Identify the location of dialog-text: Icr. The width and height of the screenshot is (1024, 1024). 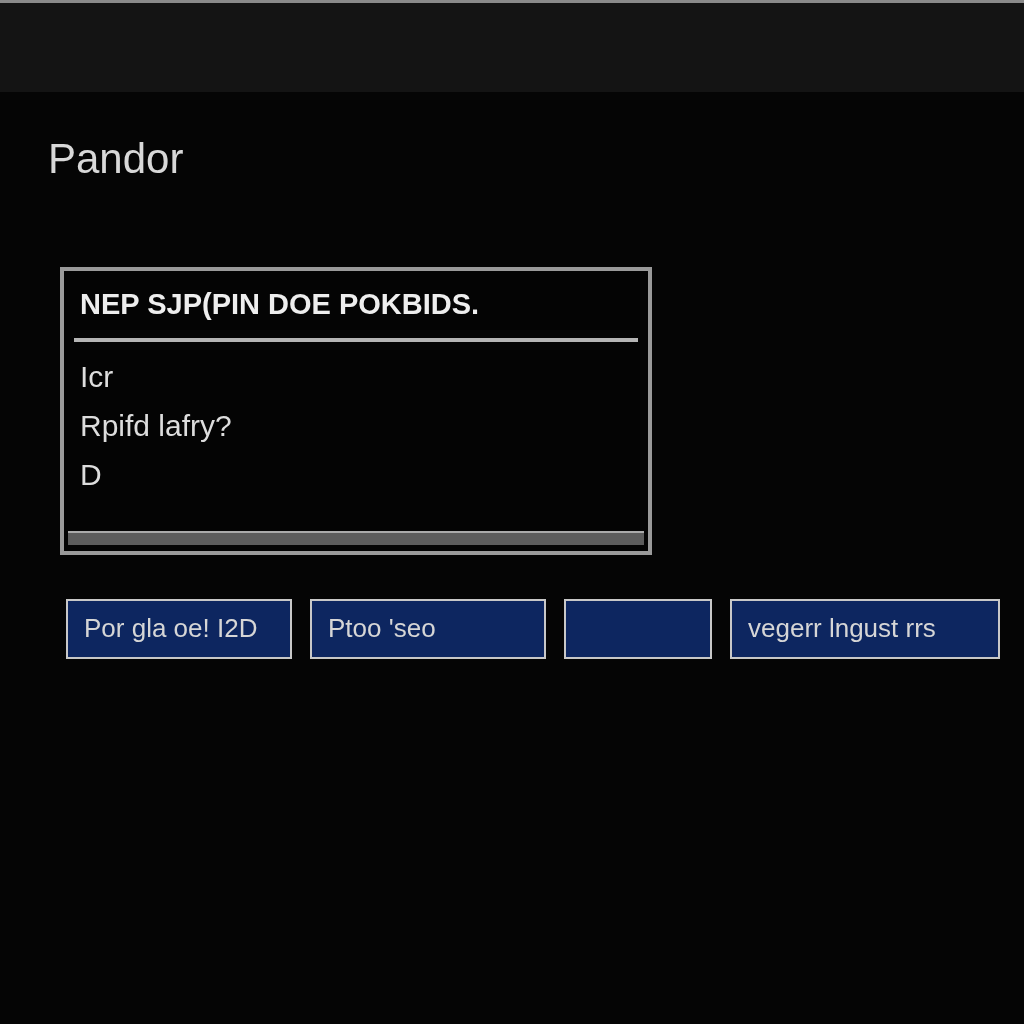
(97, 377).